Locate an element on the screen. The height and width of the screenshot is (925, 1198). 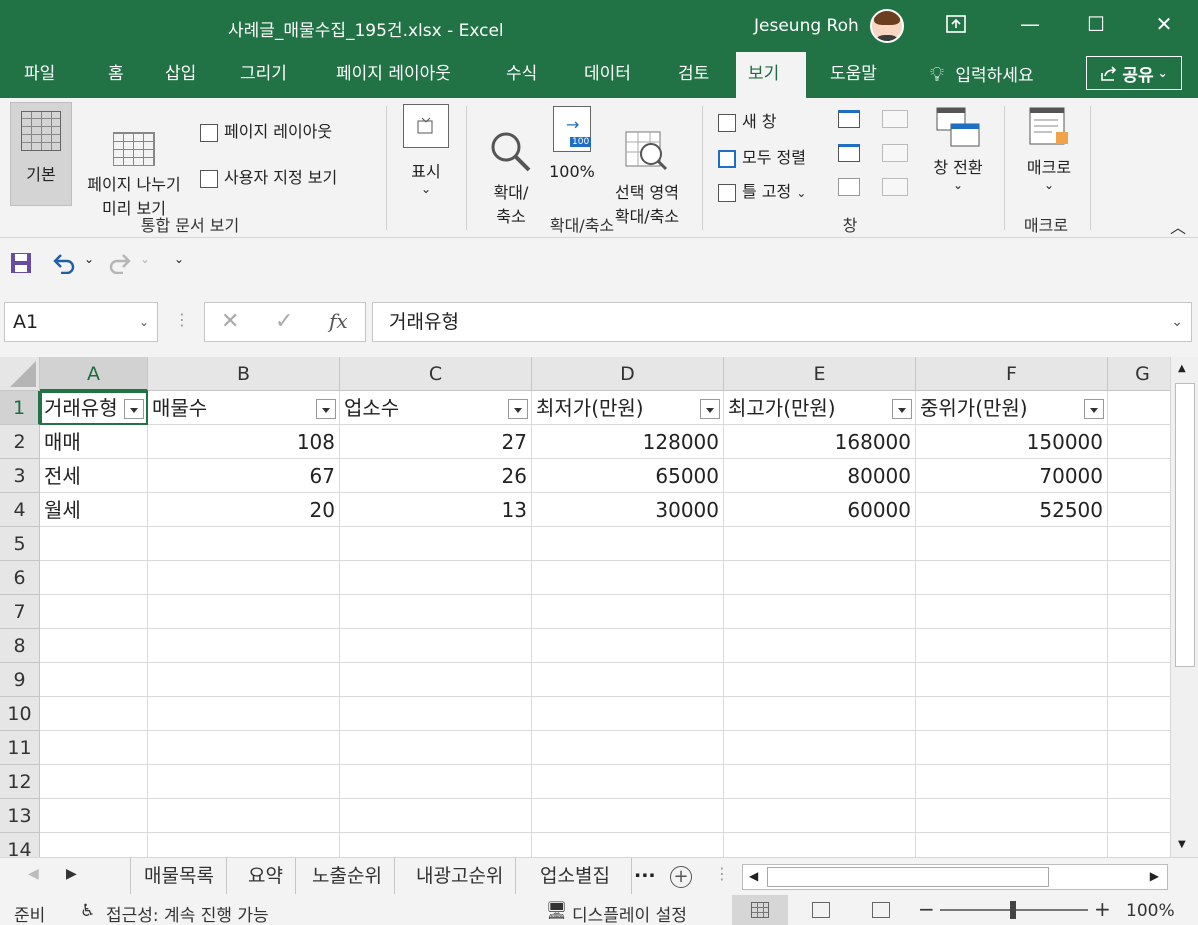
tab-review: 검토 is located at coordinates (693, 75).